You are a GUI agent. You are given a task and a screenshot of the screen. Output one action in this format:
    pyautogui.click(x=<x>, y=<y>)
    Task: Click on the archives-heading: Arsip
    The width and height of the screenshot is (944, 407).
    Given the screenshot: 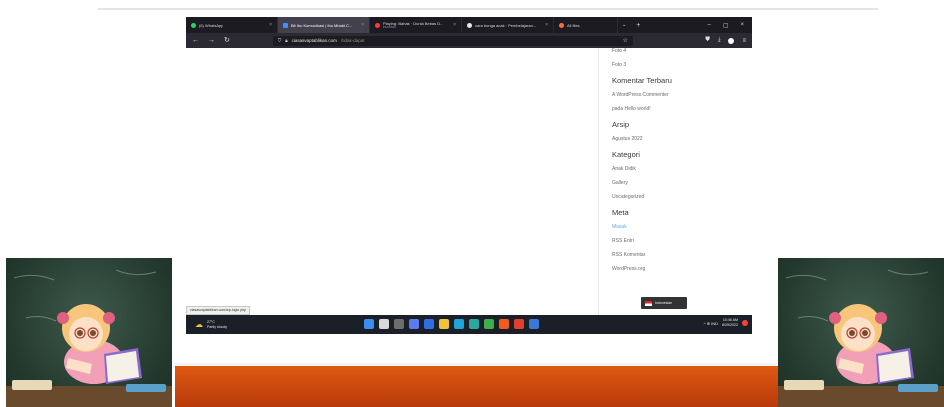 What is the action you would take?
    pyautogui.click(x=621, y=124)
    